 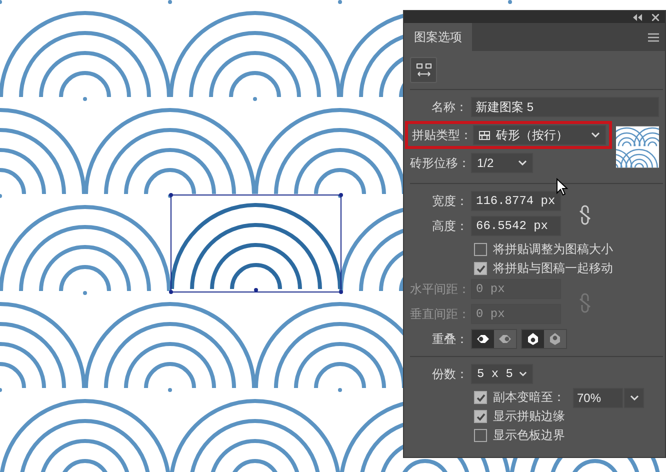 I want to click on dropdown-button, so click(x=634, y=398).